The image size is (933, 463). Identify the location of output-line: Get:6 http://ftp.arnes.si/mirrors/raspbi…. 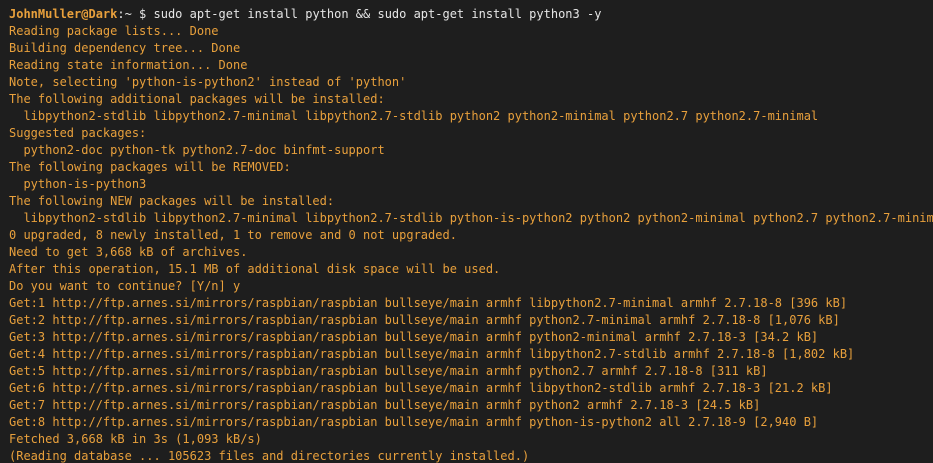
(421, 388).